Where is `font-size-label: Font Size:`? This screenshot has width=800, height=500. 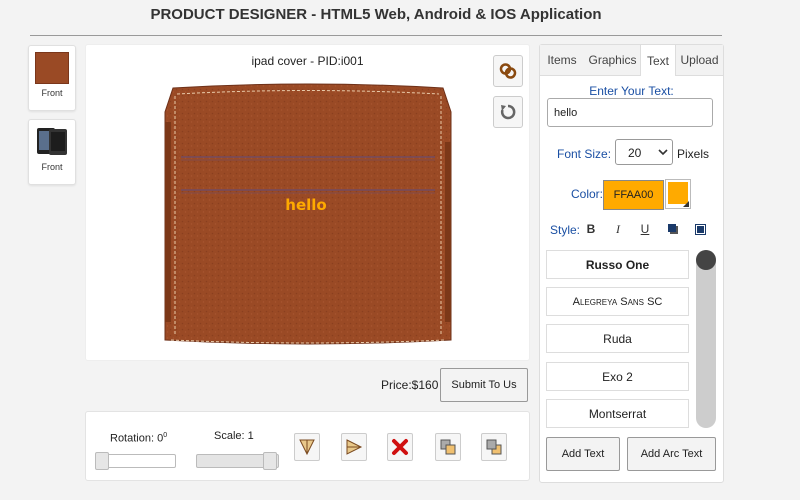 font-size-label: Font Size: is located at coordinates (584, 154).